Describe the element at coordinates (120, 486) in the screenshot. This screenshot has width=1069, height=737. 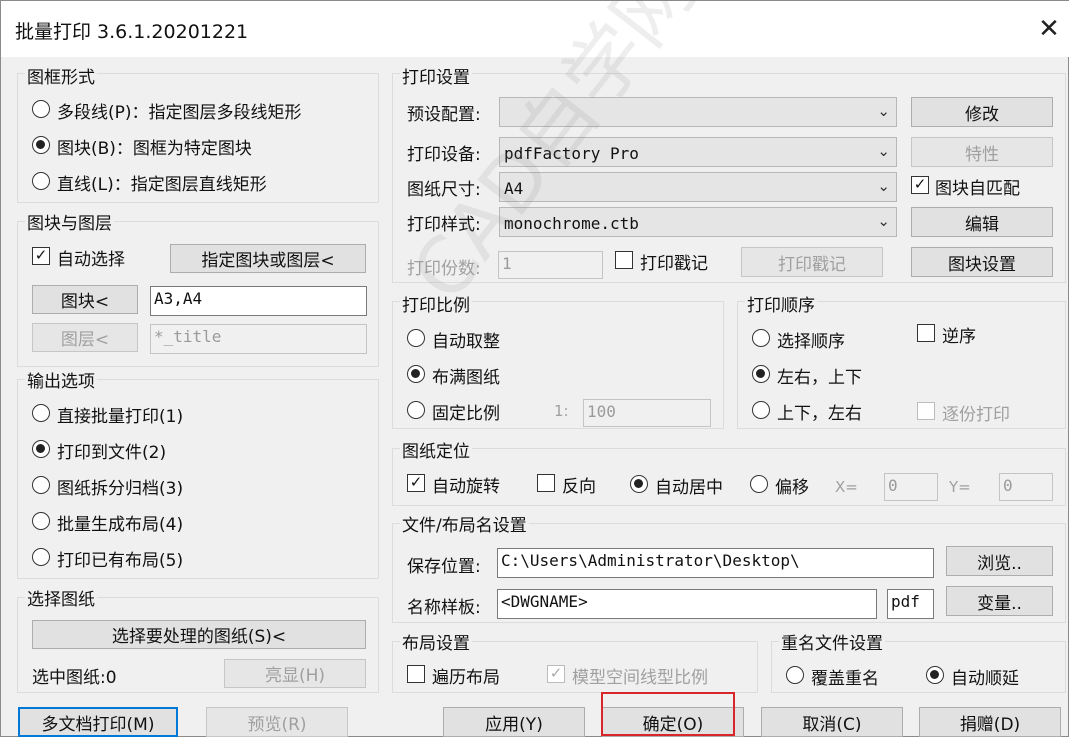
I see `output-split-label: 图纸拆分归档(3)` at that location.